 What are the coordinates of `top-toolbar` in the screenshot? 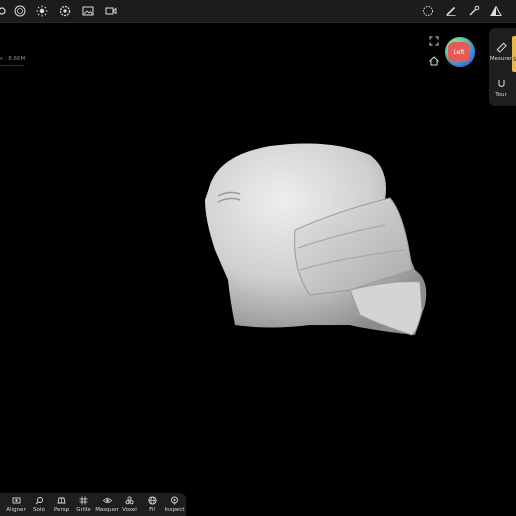 It's located at (258, 11).